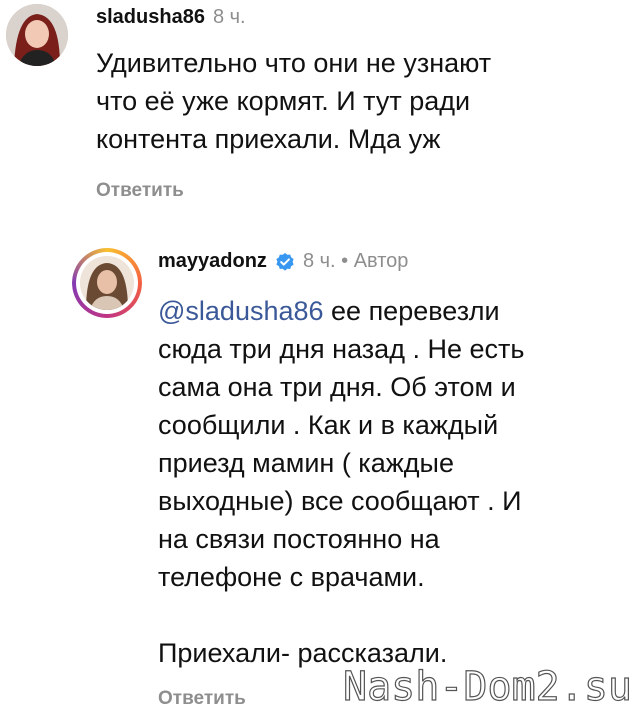  I want to click on avatar-photo, so click(107, 283).